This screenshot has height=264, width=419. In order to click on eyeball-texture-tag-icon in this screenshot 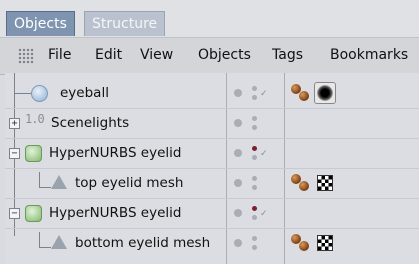, I will do `click(325, 93)`.